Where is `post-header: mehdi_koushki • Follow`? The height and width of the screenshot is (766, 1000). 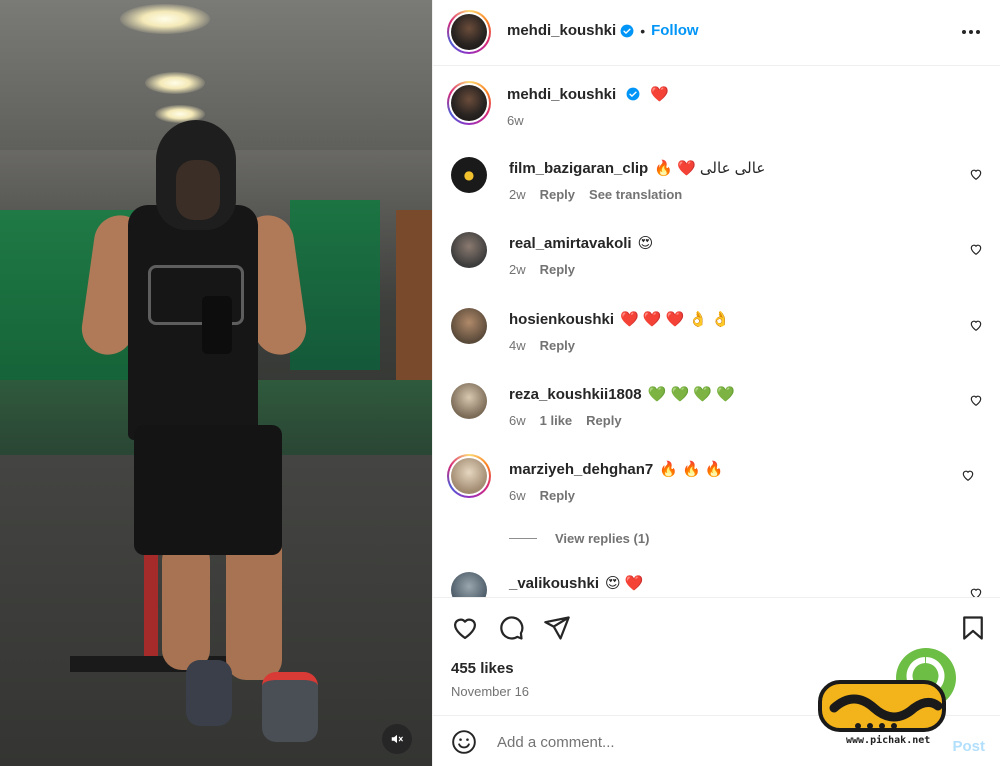
post-header: mehdi_koushki • Follow is located at coordinates (716, 33).